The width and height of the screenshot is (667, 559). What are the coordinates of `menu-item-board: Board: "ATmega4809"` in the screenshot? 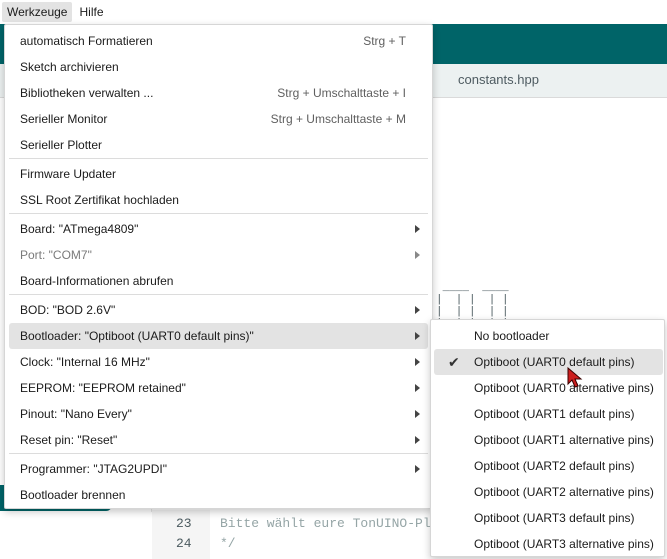 It's located at (218, 229).